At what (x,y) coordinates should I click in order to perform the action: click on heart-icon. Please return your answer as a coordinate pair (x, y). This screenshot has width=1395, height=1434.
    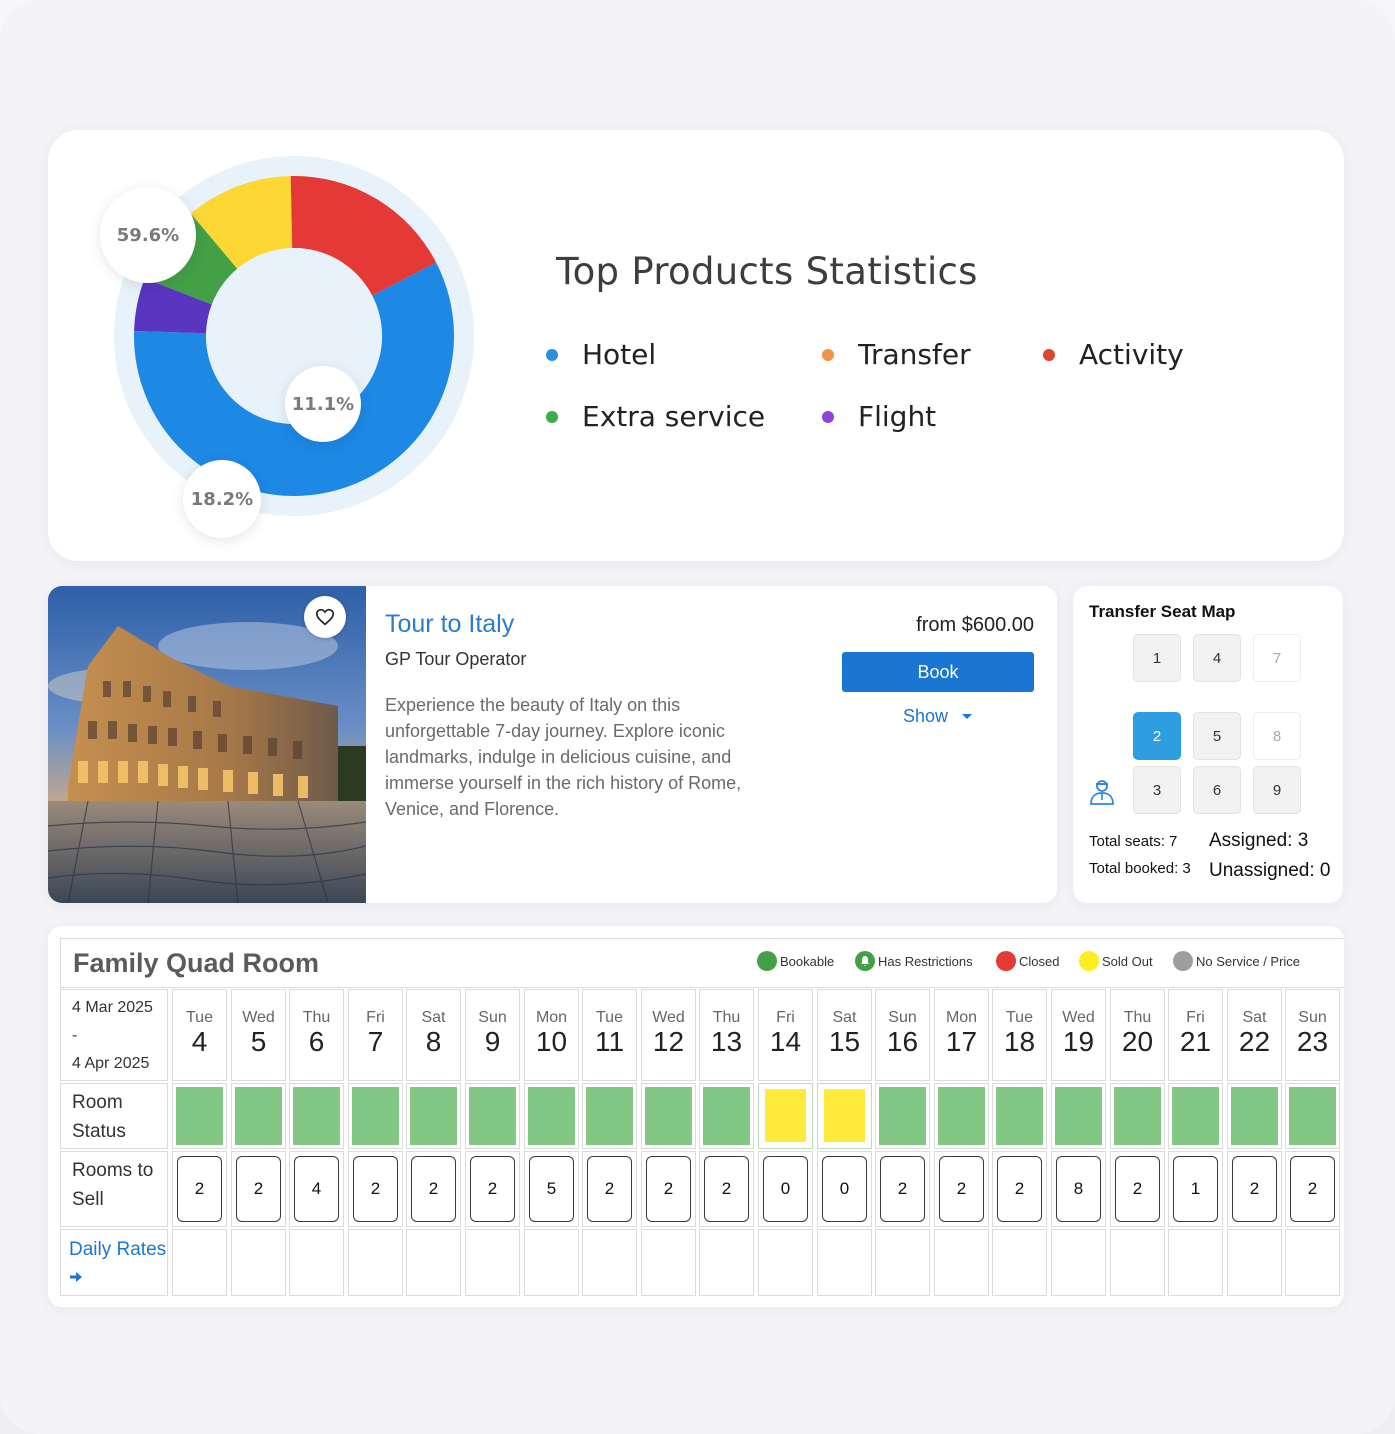
    Looking at the image, I should click on (325, 617).